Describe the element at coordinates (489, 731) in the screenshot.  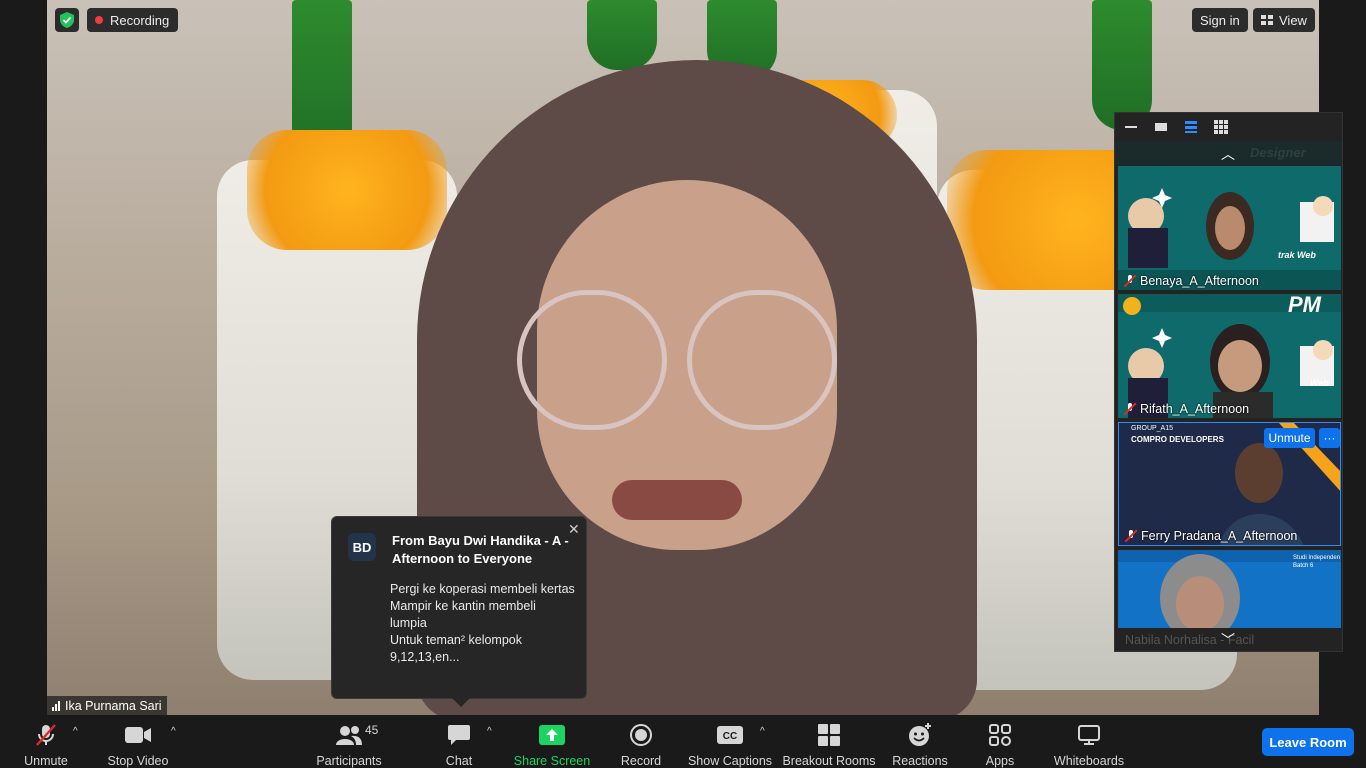
I see `chat-options-caret: ^` at that location.